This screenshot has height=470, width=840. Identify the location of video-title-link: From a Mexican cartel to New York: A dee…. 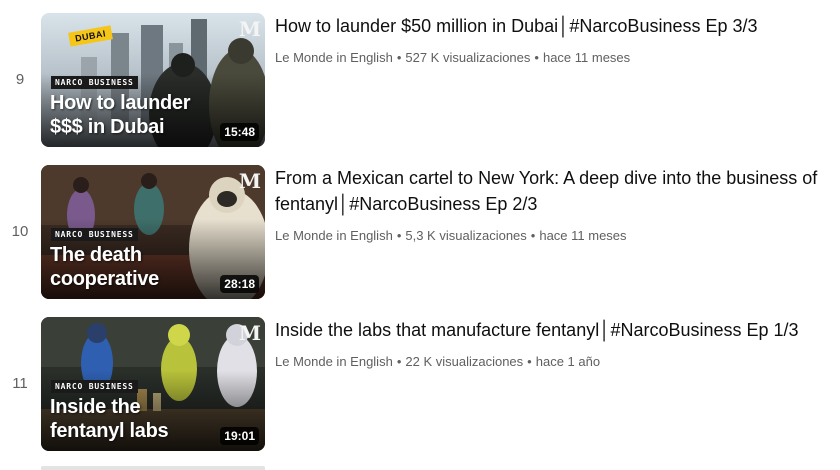
(555, 191).